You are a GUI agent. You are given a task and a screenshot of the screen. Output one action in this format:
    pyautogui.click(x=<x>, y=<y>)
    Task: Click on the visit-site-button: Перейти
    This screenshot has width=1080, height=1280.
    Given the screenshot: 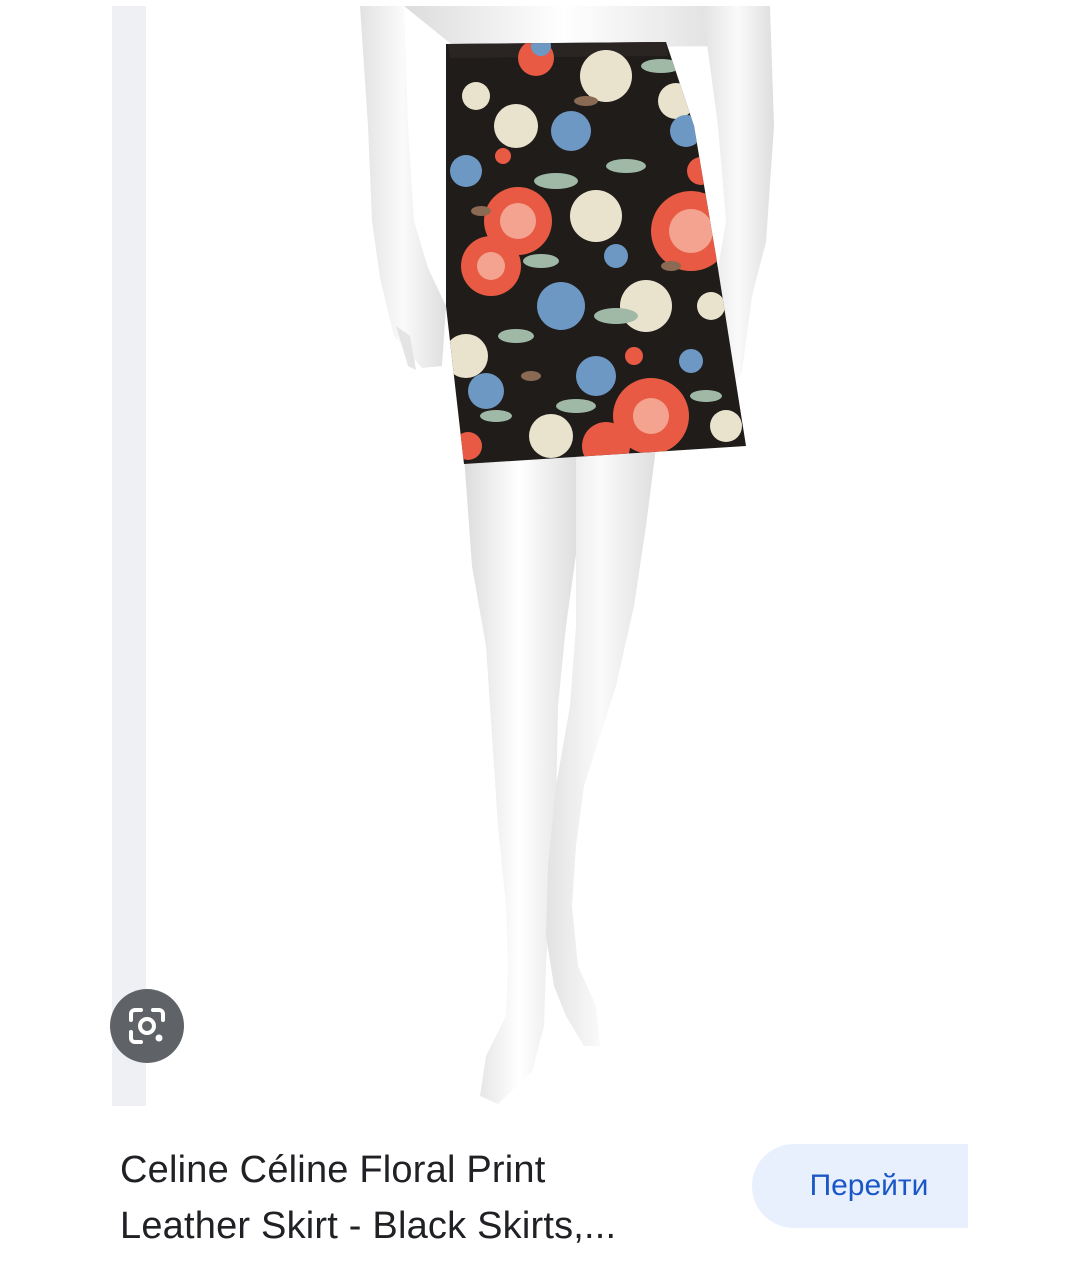 What is the action you would take?
    pyautogui.click(x=860, y=1186)
    